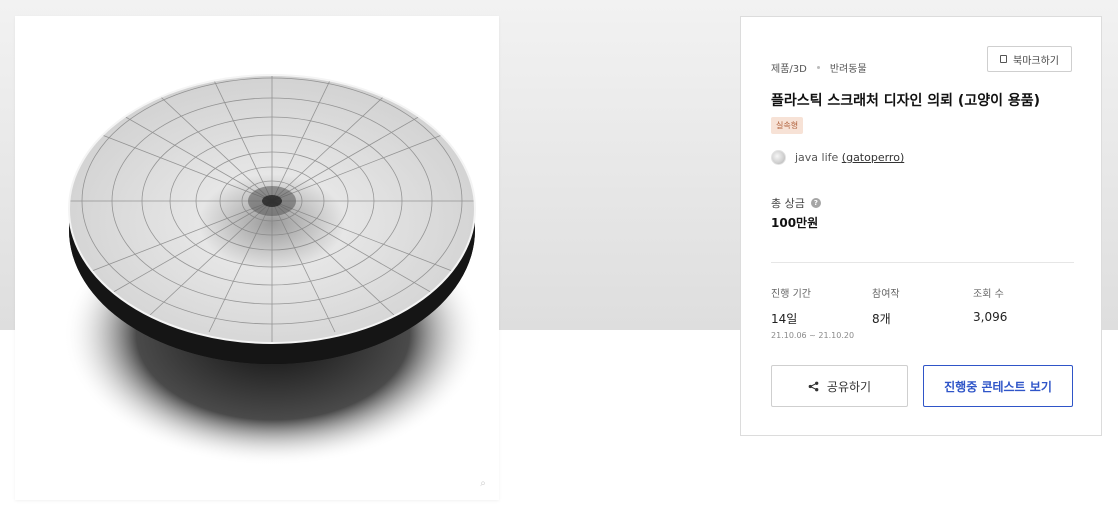 The height and width of the screenshot is (510, 1118). Describe the element at coordinates (990, 304) in the screenshot. I see `stat-views: 조회 수 3,096` at that location.